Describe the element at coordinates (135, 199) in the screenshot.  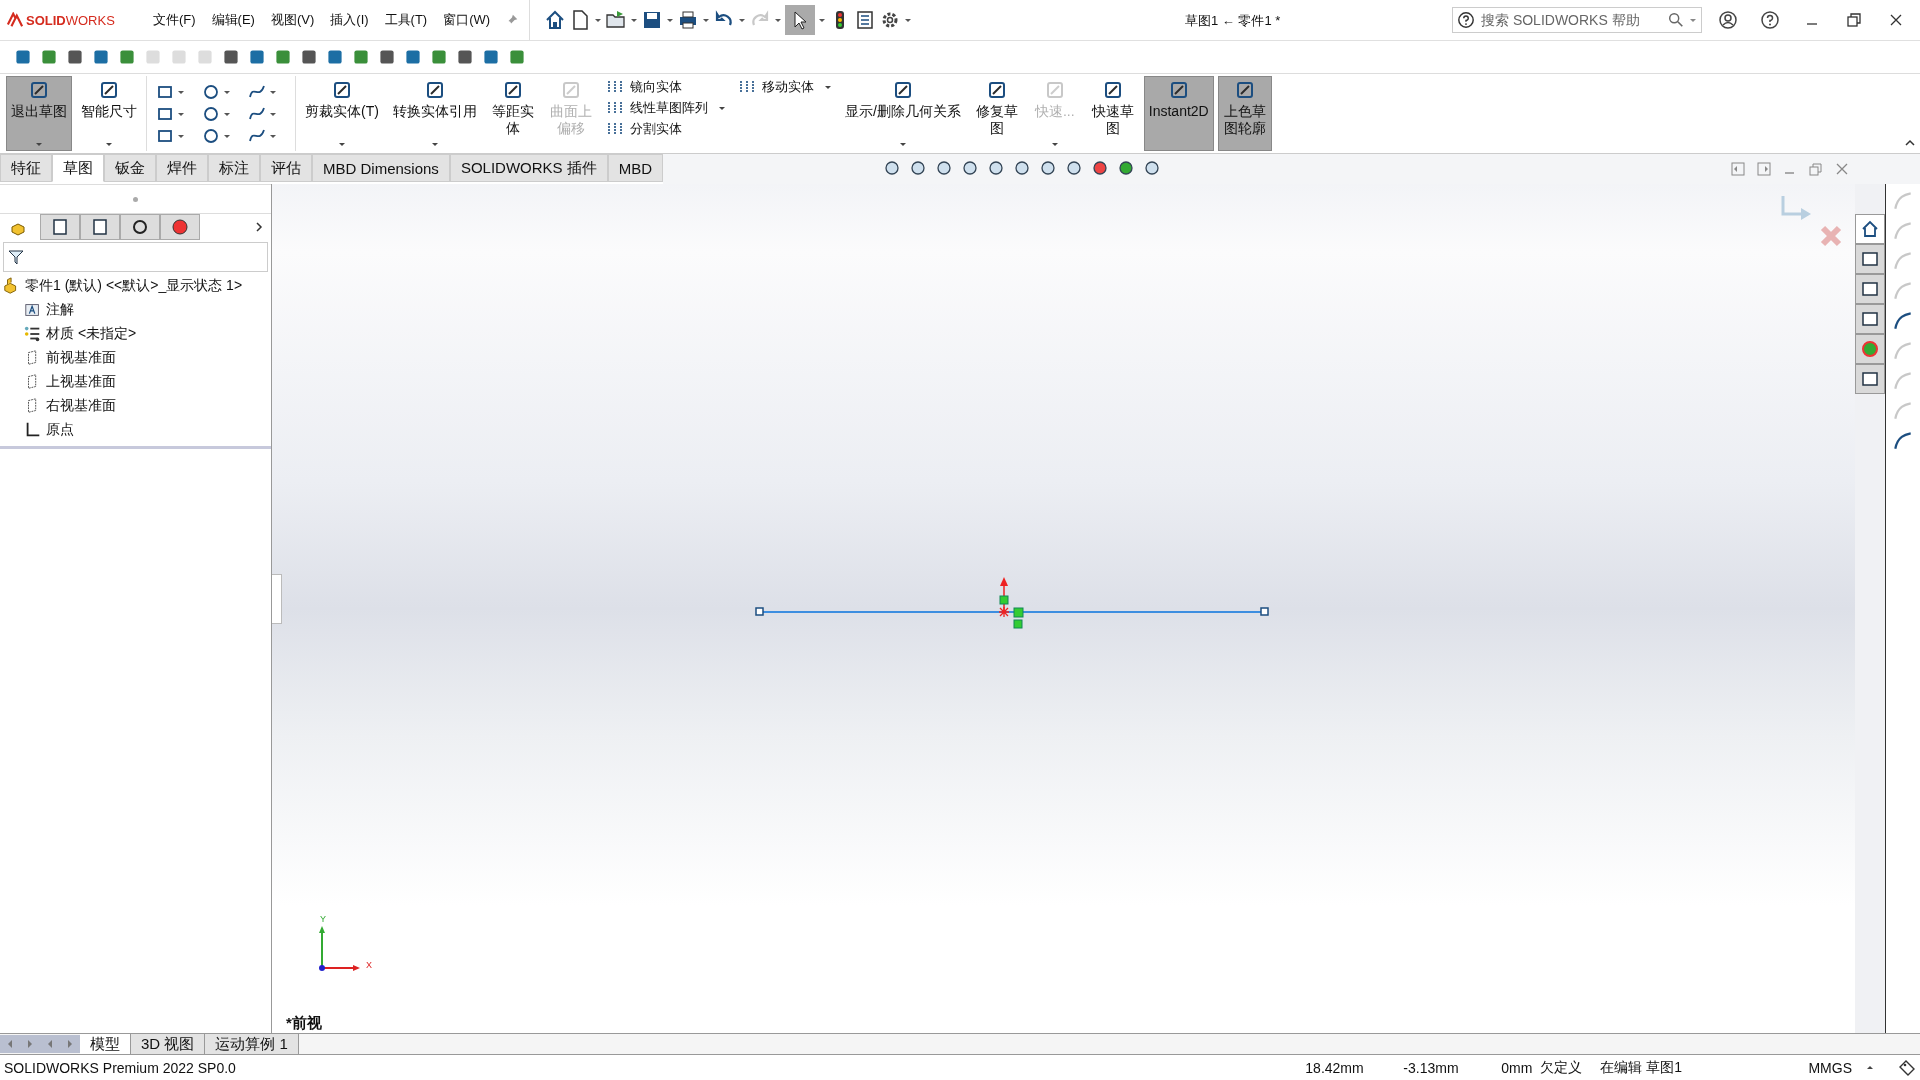
I see `splitter-handle` at that location.